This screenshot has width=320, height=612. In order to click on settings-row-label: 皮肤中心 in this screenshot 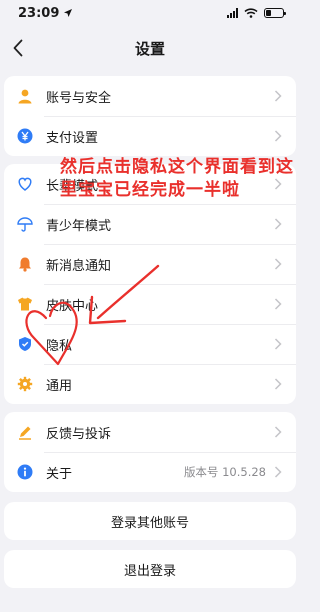, I will do `click(72, 306)`.